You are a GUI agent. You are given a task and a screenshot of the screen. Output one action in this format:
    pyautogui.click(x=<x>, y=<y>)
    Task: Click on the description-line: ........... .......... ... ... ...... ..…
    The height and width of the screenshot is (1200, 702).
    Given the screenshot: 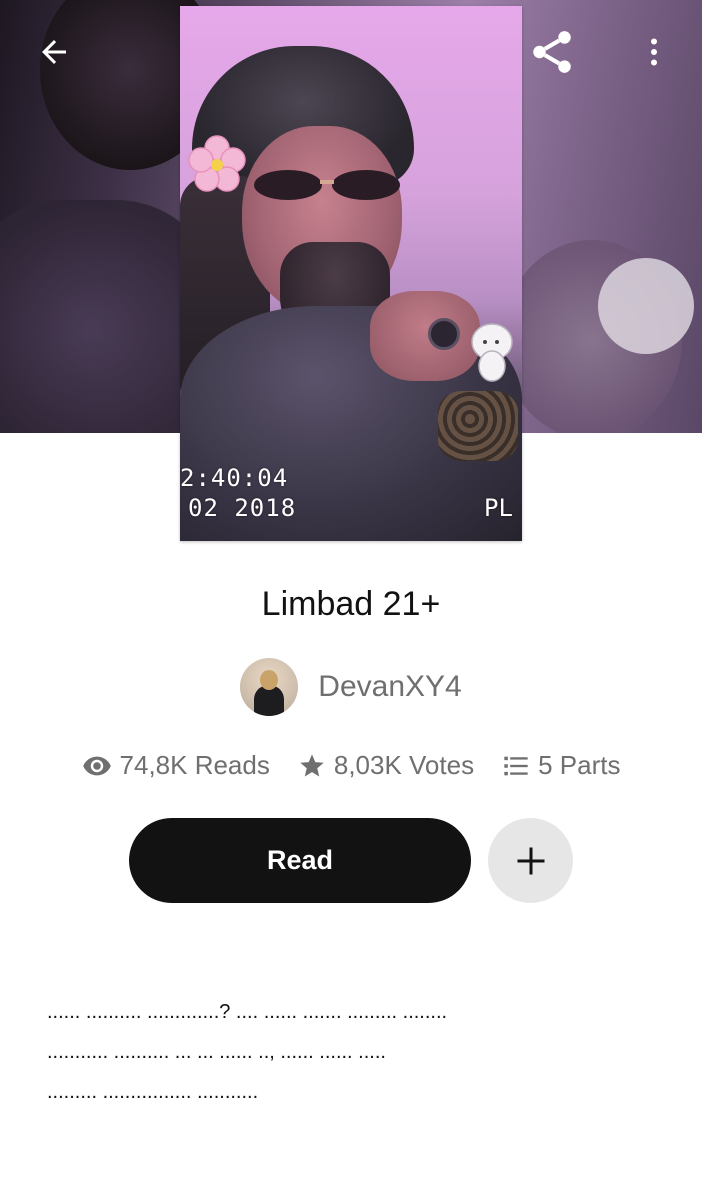 What is the action you would take?
    pyautogui.click(x=216, y=1052)
    